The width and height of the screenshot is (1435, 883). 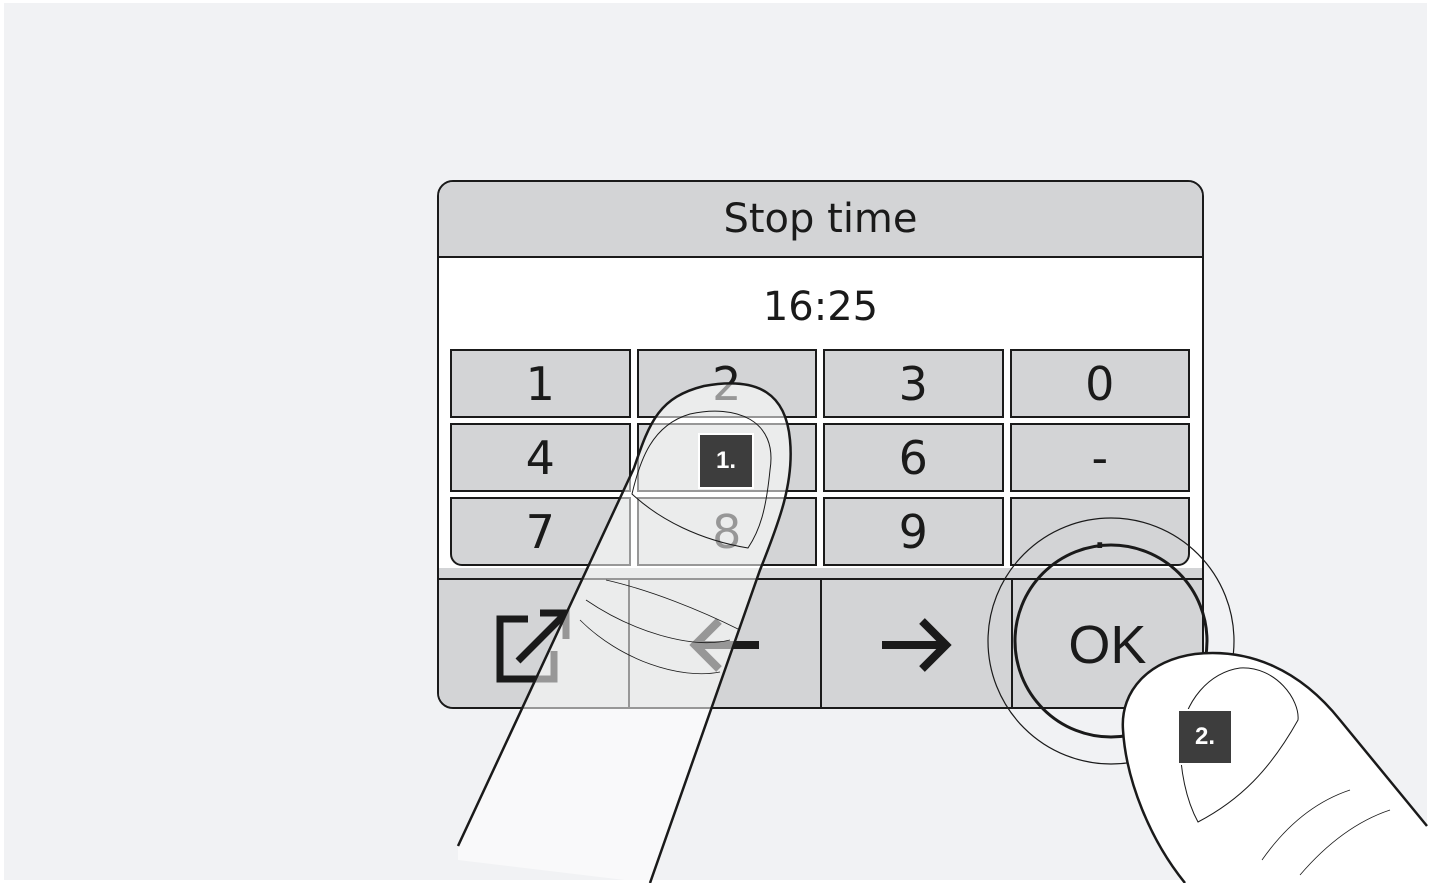 I want to click on numeric-keypad: 1 2 3 0 4 5 6 - 7 8 9 ., so click(x=820, y=459).